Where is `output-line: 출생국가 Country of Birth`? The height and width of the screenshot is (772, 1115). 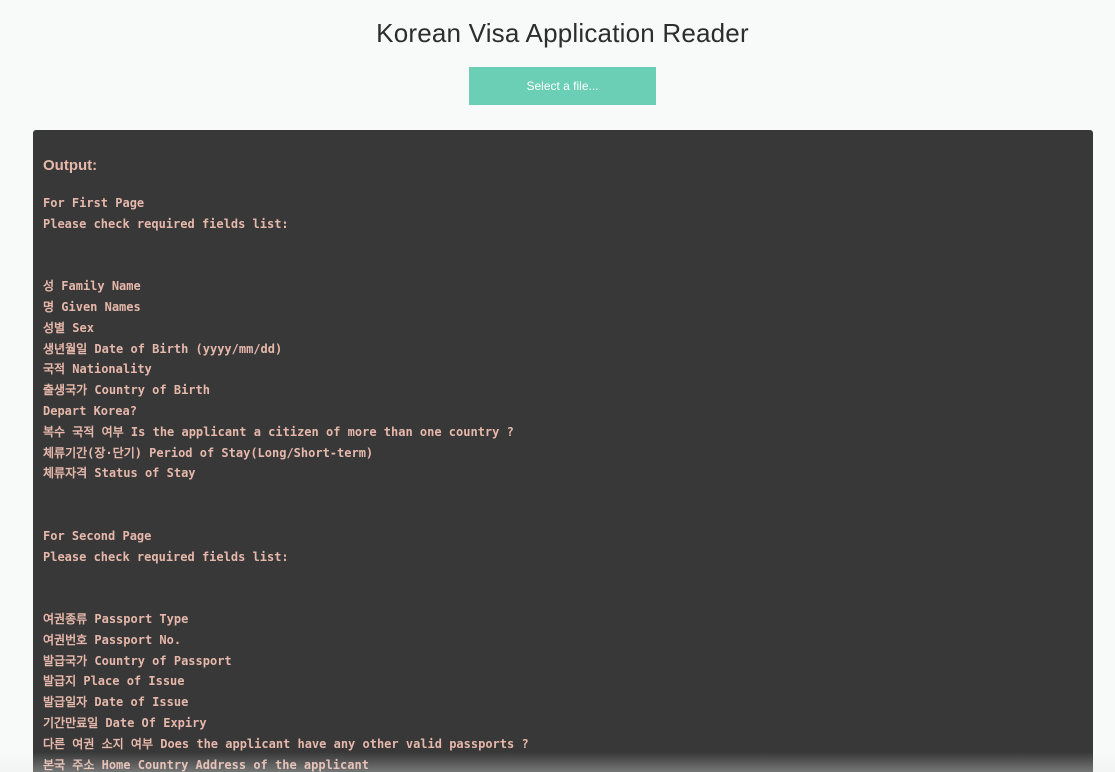
output-line: 출생국가 Country of Birth is located at coordinates (126, 390).